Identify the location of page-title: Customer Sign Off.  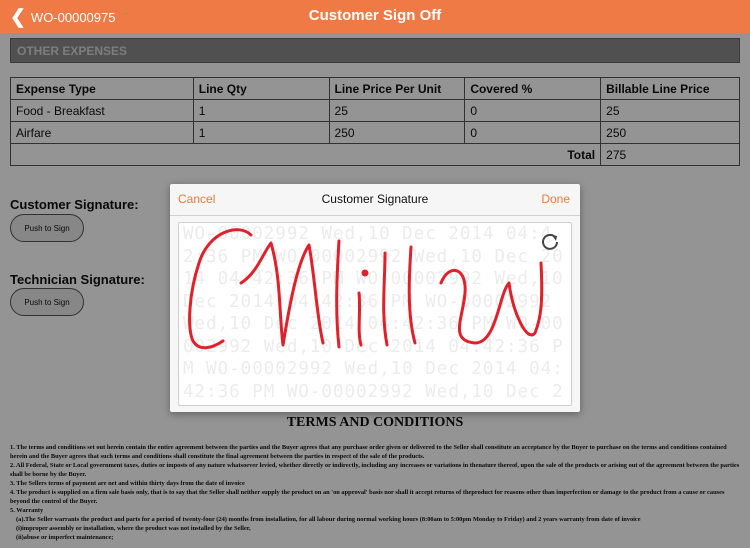
(375, 15).